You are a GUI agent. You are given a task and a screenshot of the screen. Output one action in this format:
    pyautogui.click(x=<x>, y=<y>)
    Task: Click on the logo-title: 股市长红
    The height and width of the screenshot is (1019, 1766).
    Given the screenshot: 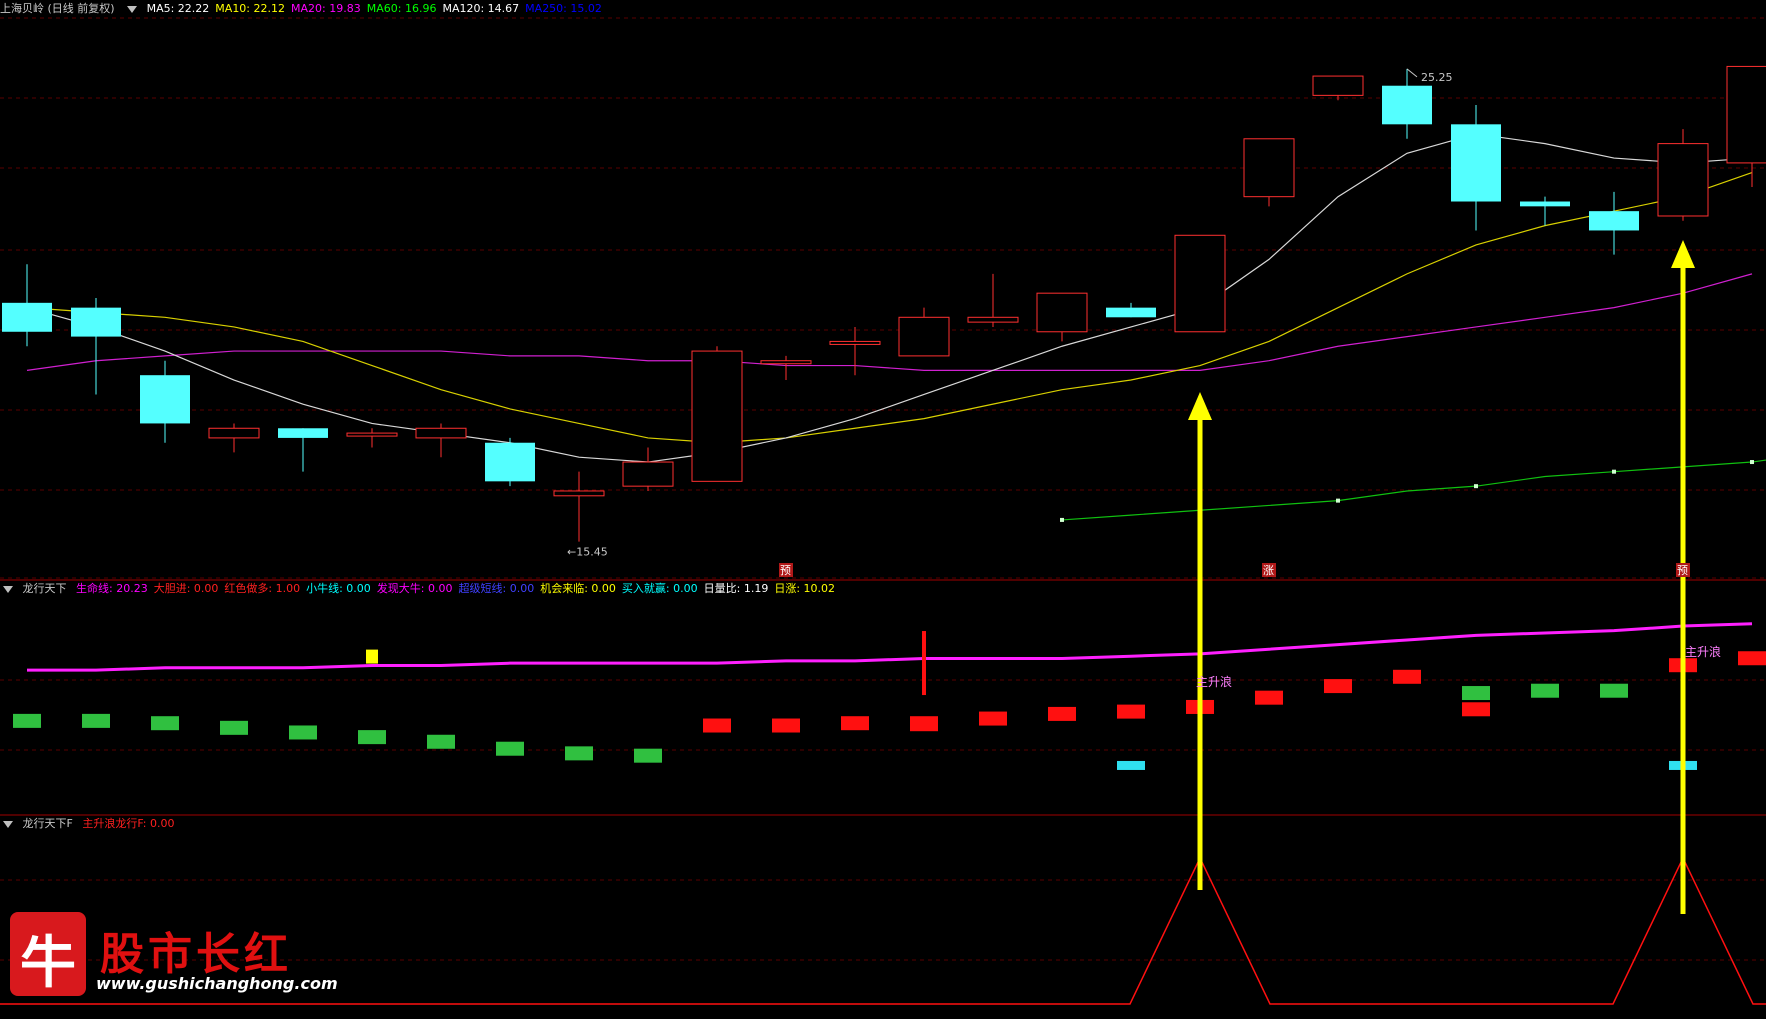 What is the action you would take?
    pyautogui.click(x=196, y=954)
    